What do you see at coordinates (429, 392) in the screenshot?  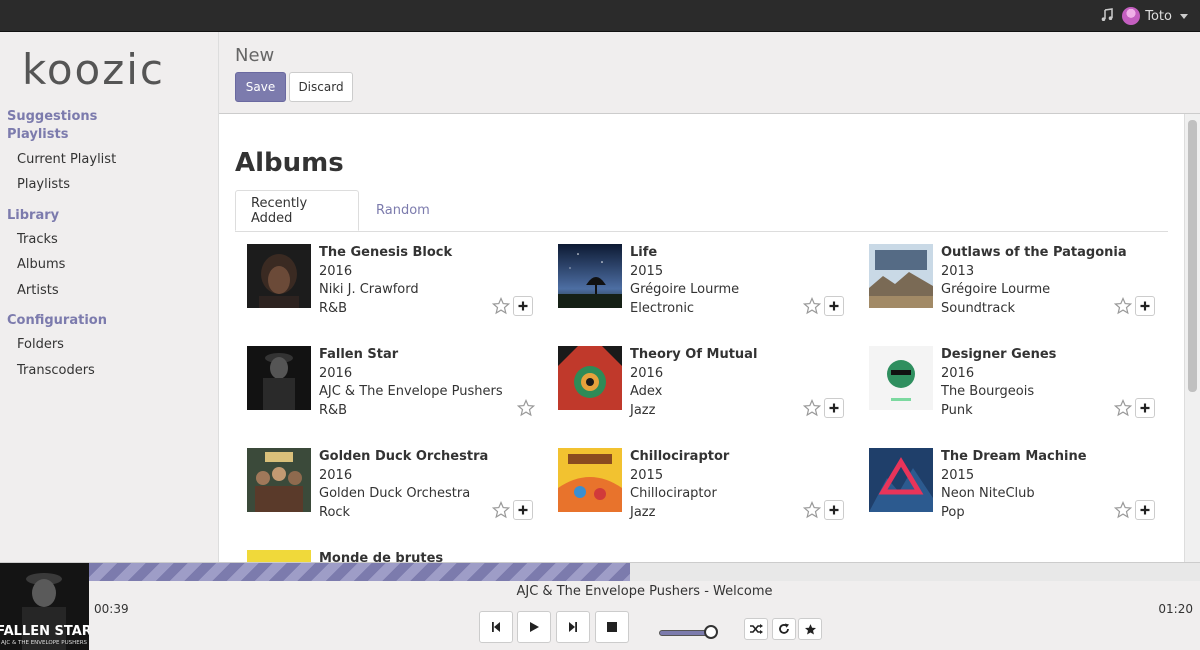 I see `album-artist: AJC & The Envelope Pushers` at bounding box center [429, 392].